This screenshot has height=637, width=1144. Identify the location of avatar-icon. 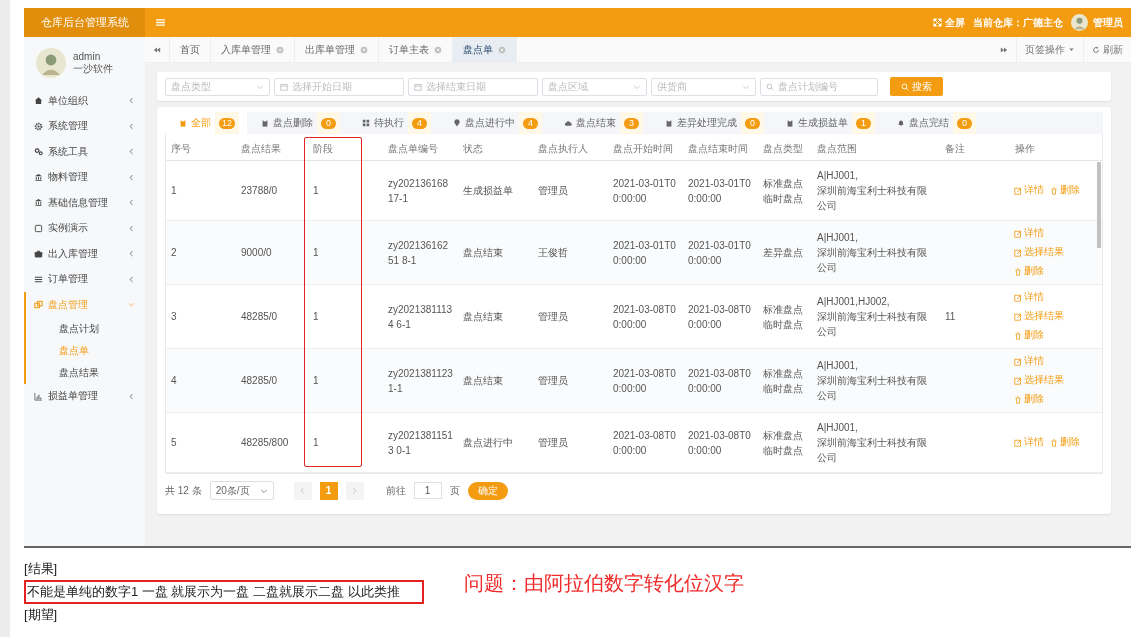
(1079, 22).